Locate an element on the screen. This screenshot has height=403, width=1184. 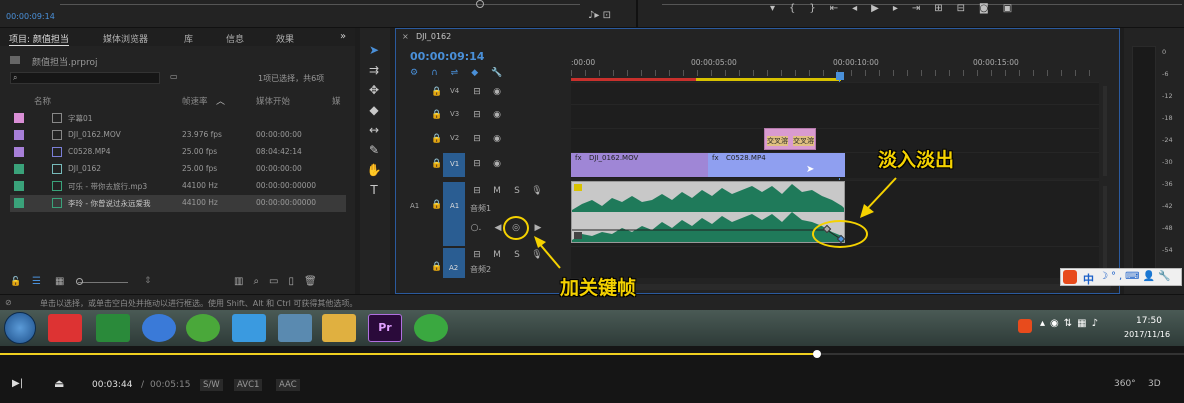
col-name: 名称 is located at coordinates (42, 101).